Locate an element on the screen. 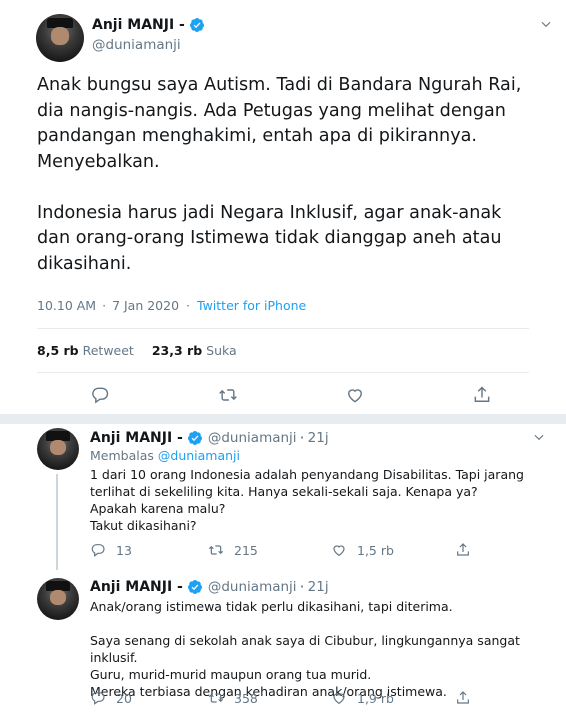 Image resolution: width=566 pixels, height=713 pixels. retweet-count: 358 is located at coordinates (246, 698).